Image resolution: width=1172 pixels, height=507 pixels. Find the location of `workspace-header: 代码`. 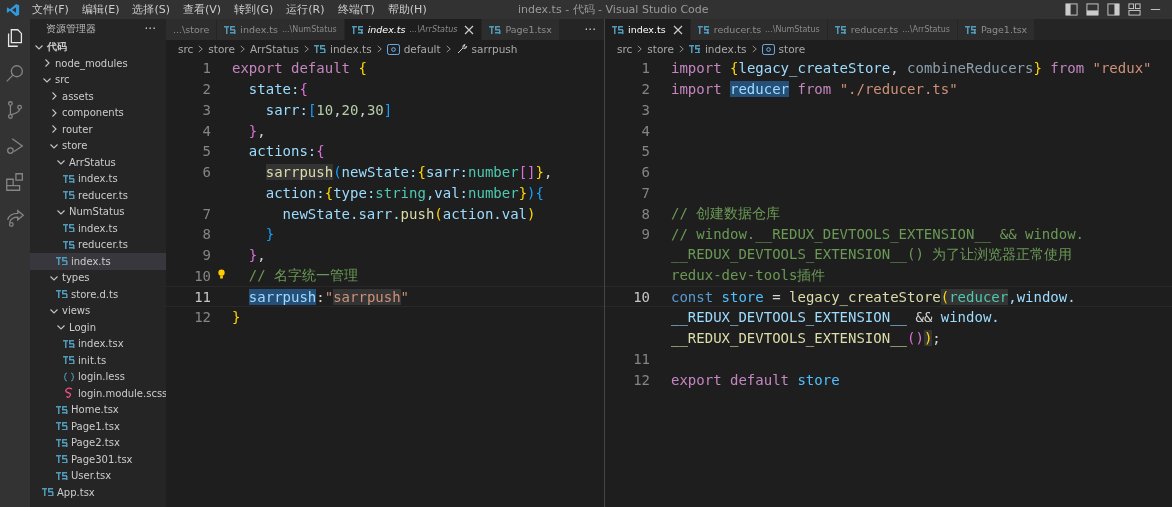

workspace-header: 代码 is located at coordinates (98, 47).